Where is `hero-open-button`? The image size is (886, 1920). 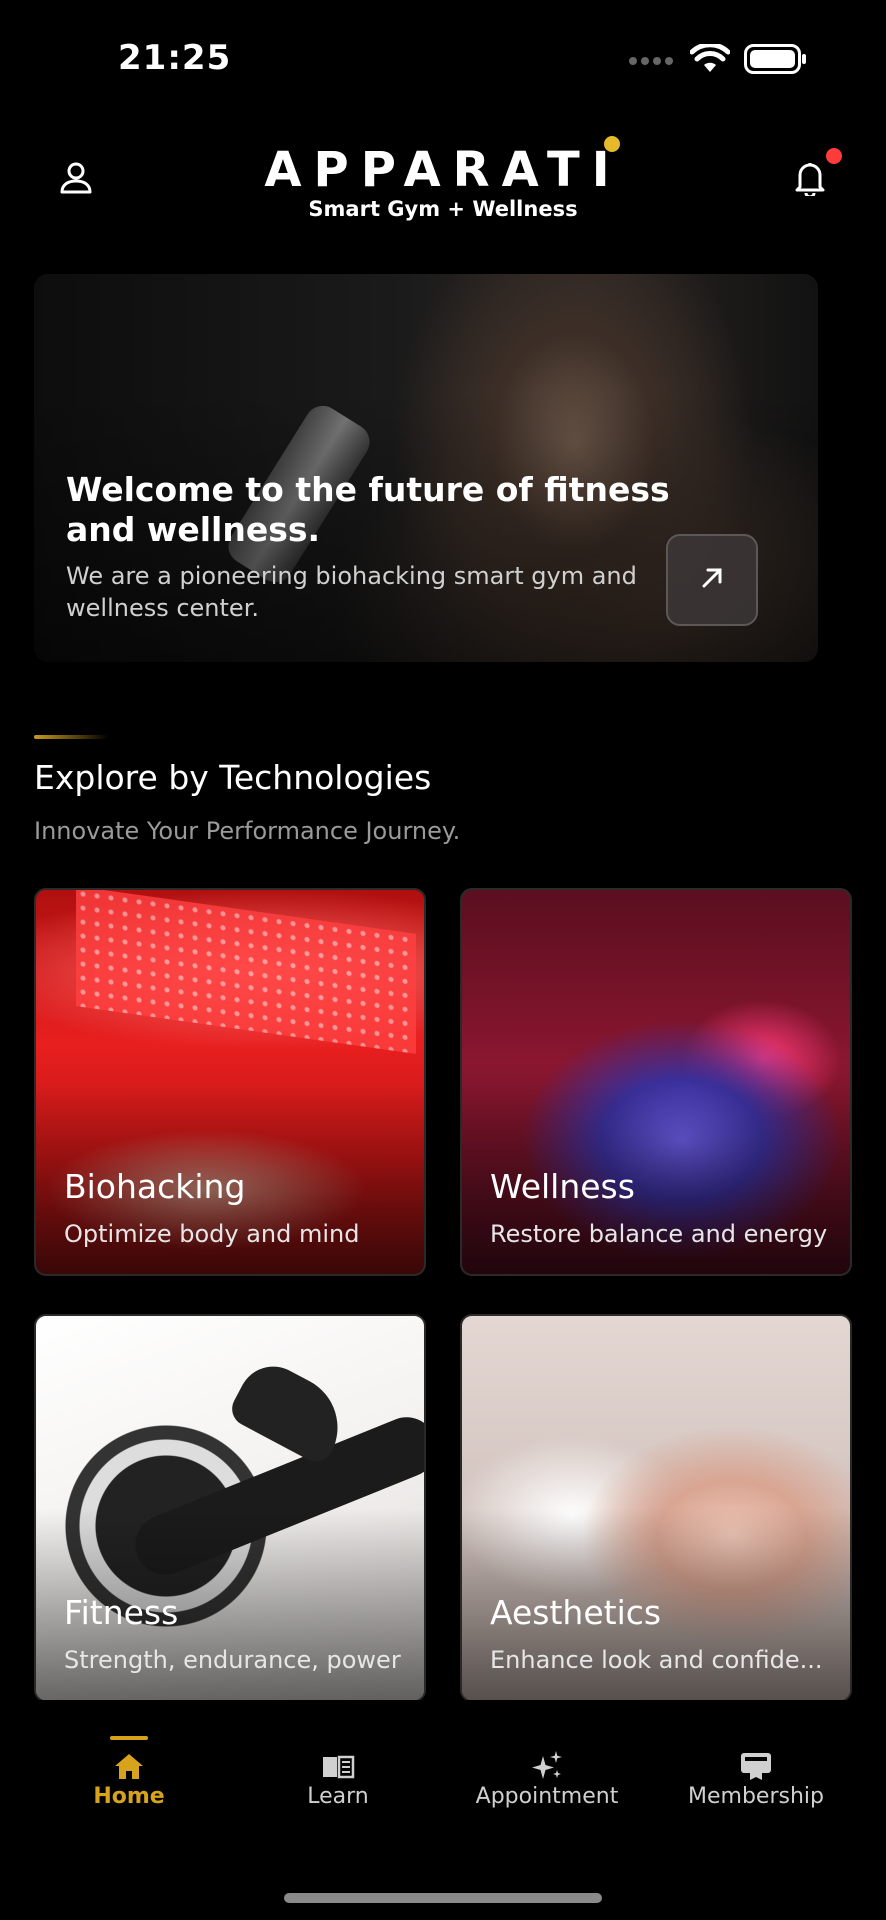 hero-open-button is located at coordinates (712, 580).